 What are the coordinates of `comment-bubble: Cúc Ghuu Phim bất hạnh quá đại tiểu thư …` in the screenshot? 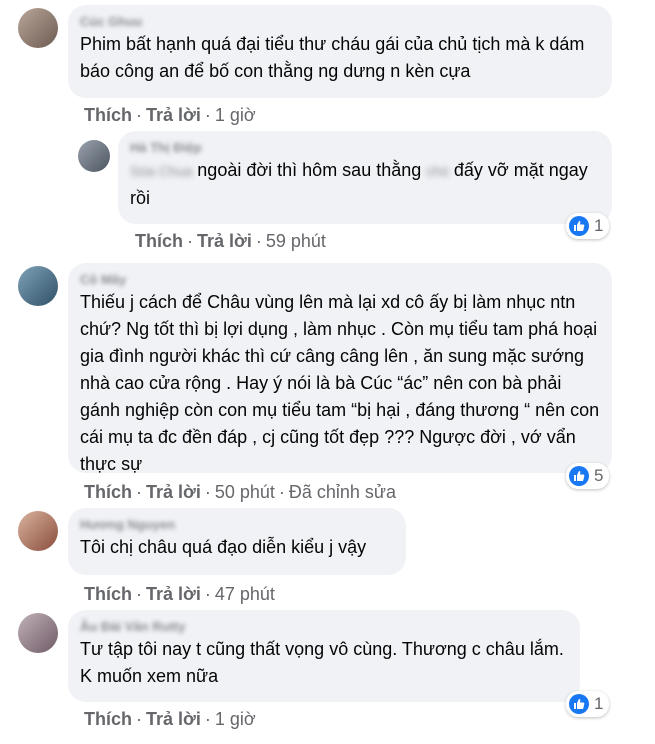 It's located at (340, 51).